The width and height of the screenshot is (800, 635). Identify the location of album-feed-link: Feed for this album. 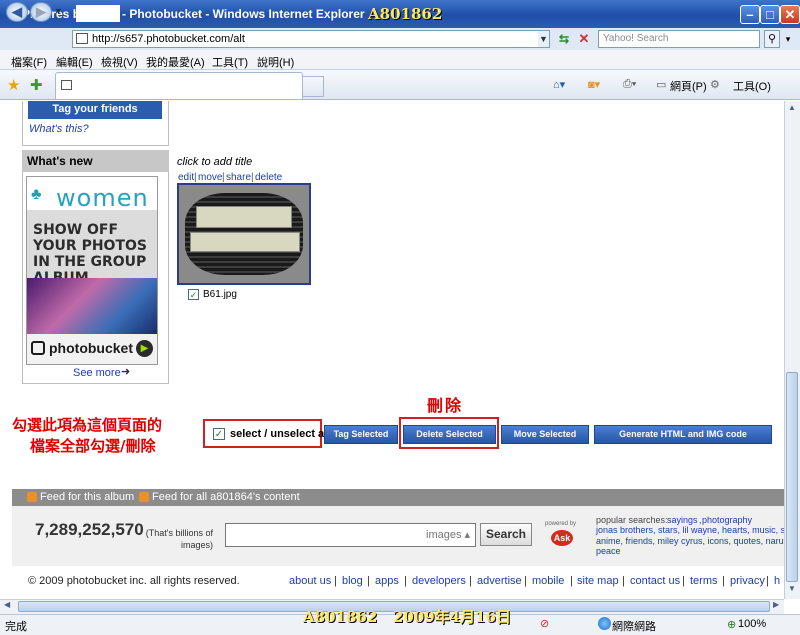
(87, 497).